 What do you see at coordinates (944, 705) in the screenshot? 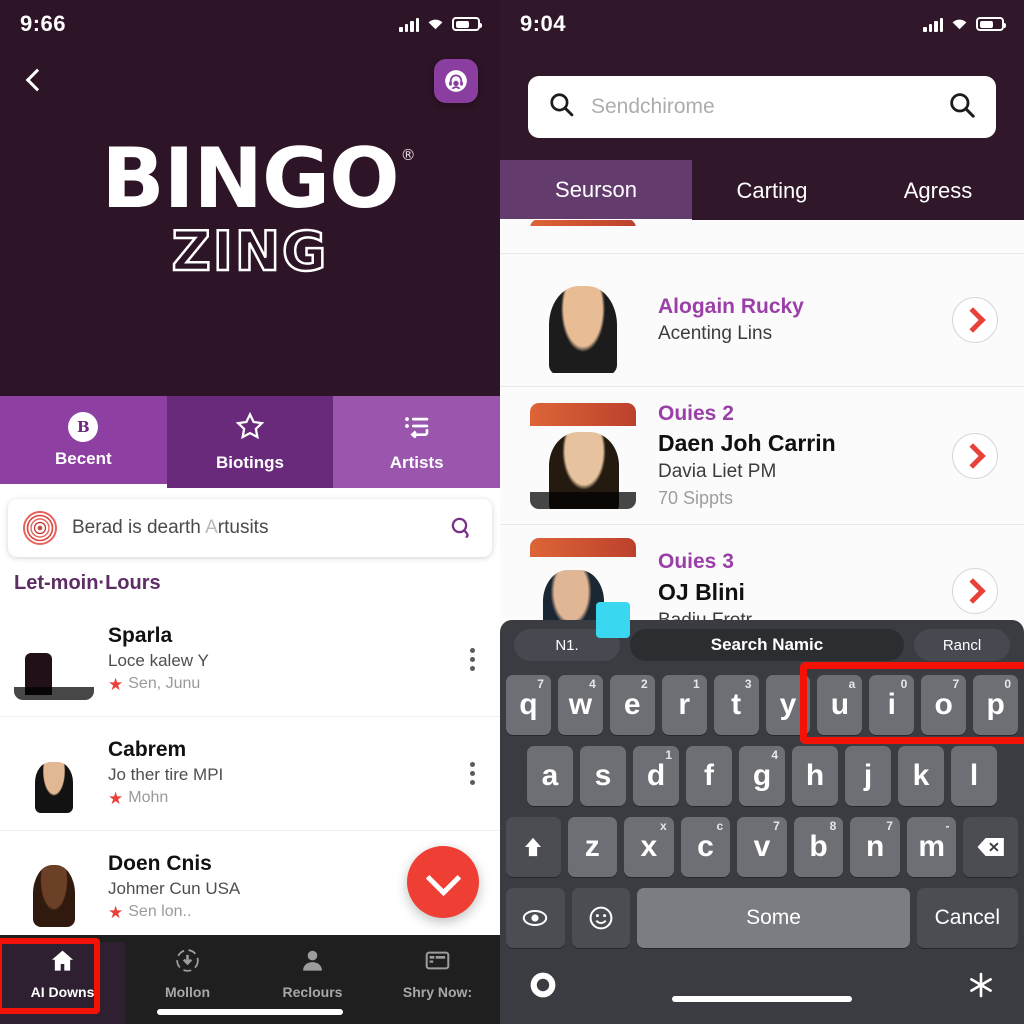
I see `key-o: 7o` at bounding box center [944, 705].